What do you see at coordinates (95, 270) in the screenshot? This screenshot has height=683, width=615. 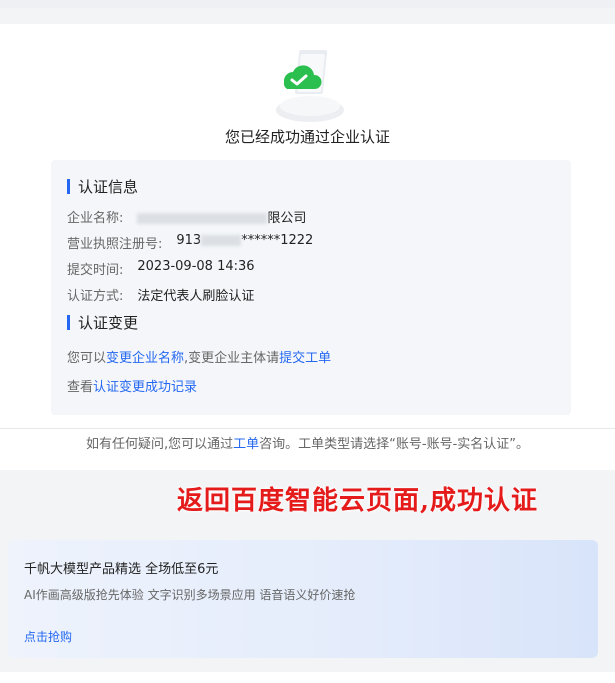 I see `submit-time-label: 提交时间:` at bounding box center [95, 270].